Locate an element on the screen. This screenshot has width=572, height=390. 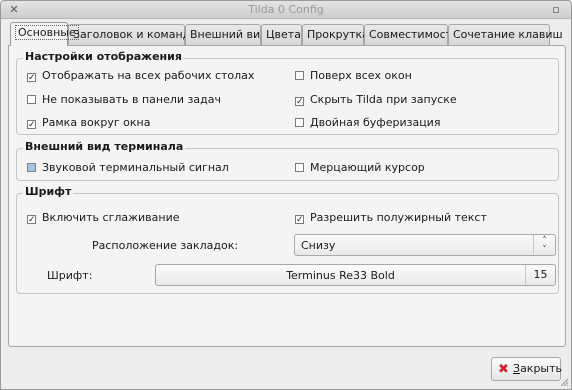
checkbox-skip-taskbar: Не показывать в панели задач is located at coordinates (124, 100).